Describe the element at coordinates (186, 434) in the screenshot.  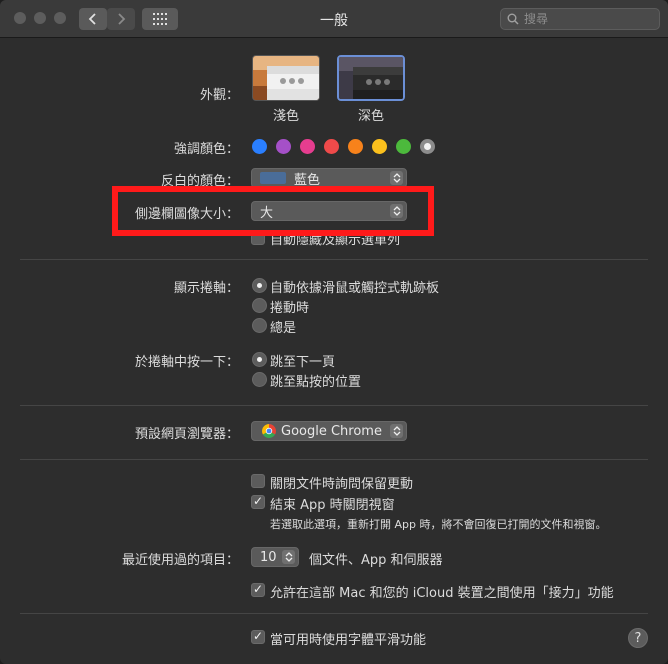
I see `default-browser-label: 預設網頁瀏覽器：` at that location.